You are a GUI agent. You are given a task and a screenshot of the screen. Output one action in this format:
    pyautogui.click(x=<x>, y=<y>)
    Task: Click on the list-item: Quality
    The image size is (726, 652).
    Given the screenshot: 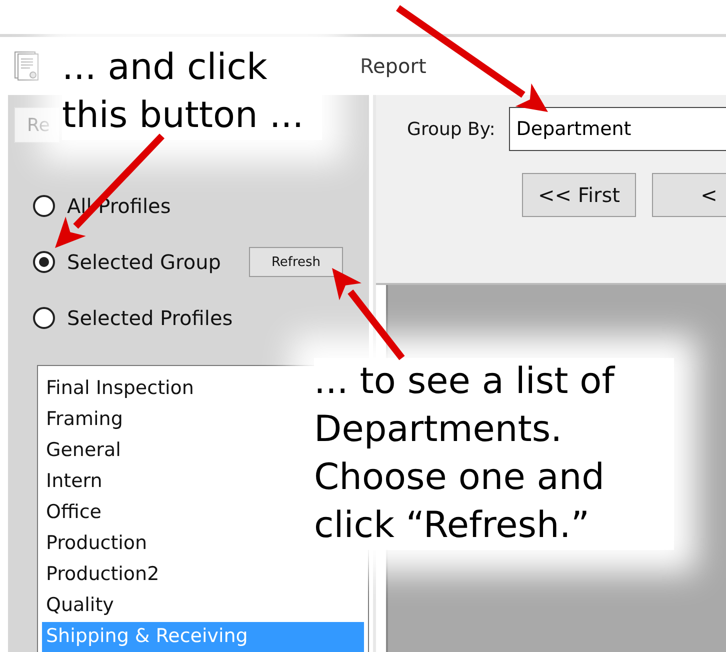 What is the action you would take?
    pyautogui.click(x=78, y=606)
    